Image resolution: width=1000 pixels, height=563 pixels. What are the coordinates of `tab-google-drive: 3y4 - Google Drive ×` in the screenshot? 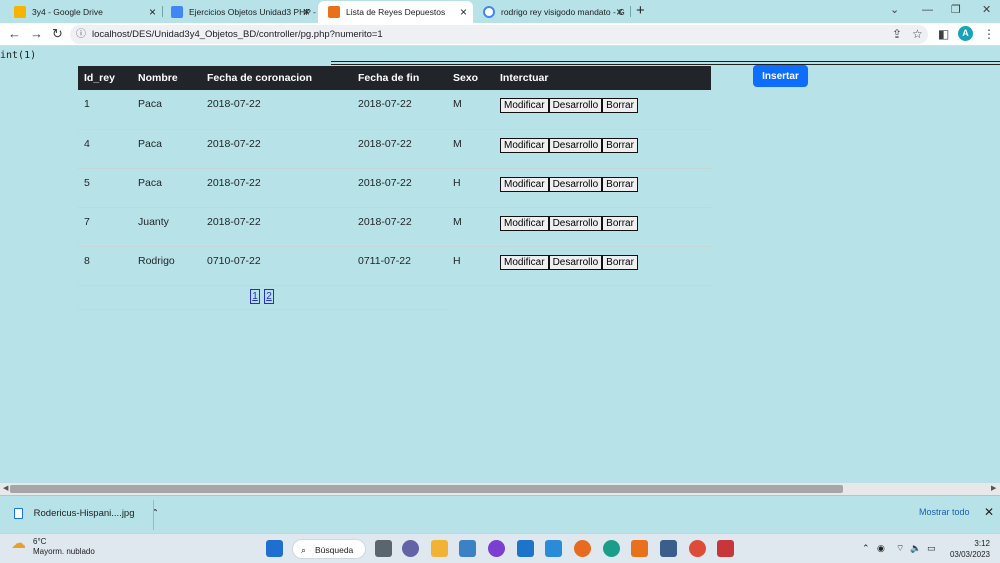 It's located at (83, 12).